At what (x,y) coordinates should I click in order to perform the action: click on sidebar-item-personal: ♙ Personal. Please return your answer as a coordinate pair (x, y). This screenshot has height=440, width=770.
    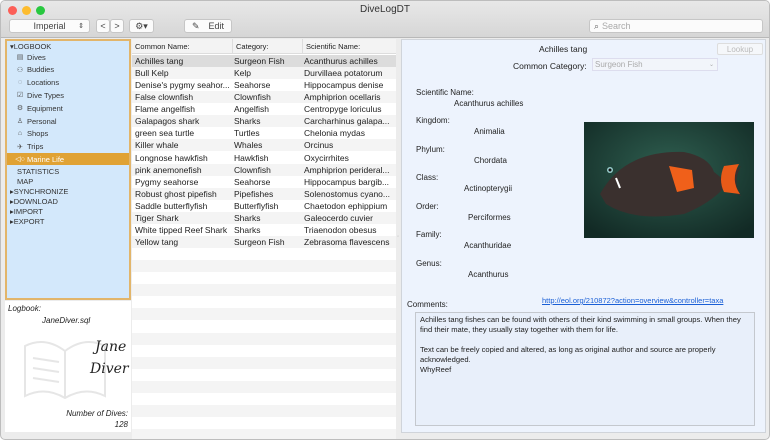
    Looking at the image, I should click on (68, 121).